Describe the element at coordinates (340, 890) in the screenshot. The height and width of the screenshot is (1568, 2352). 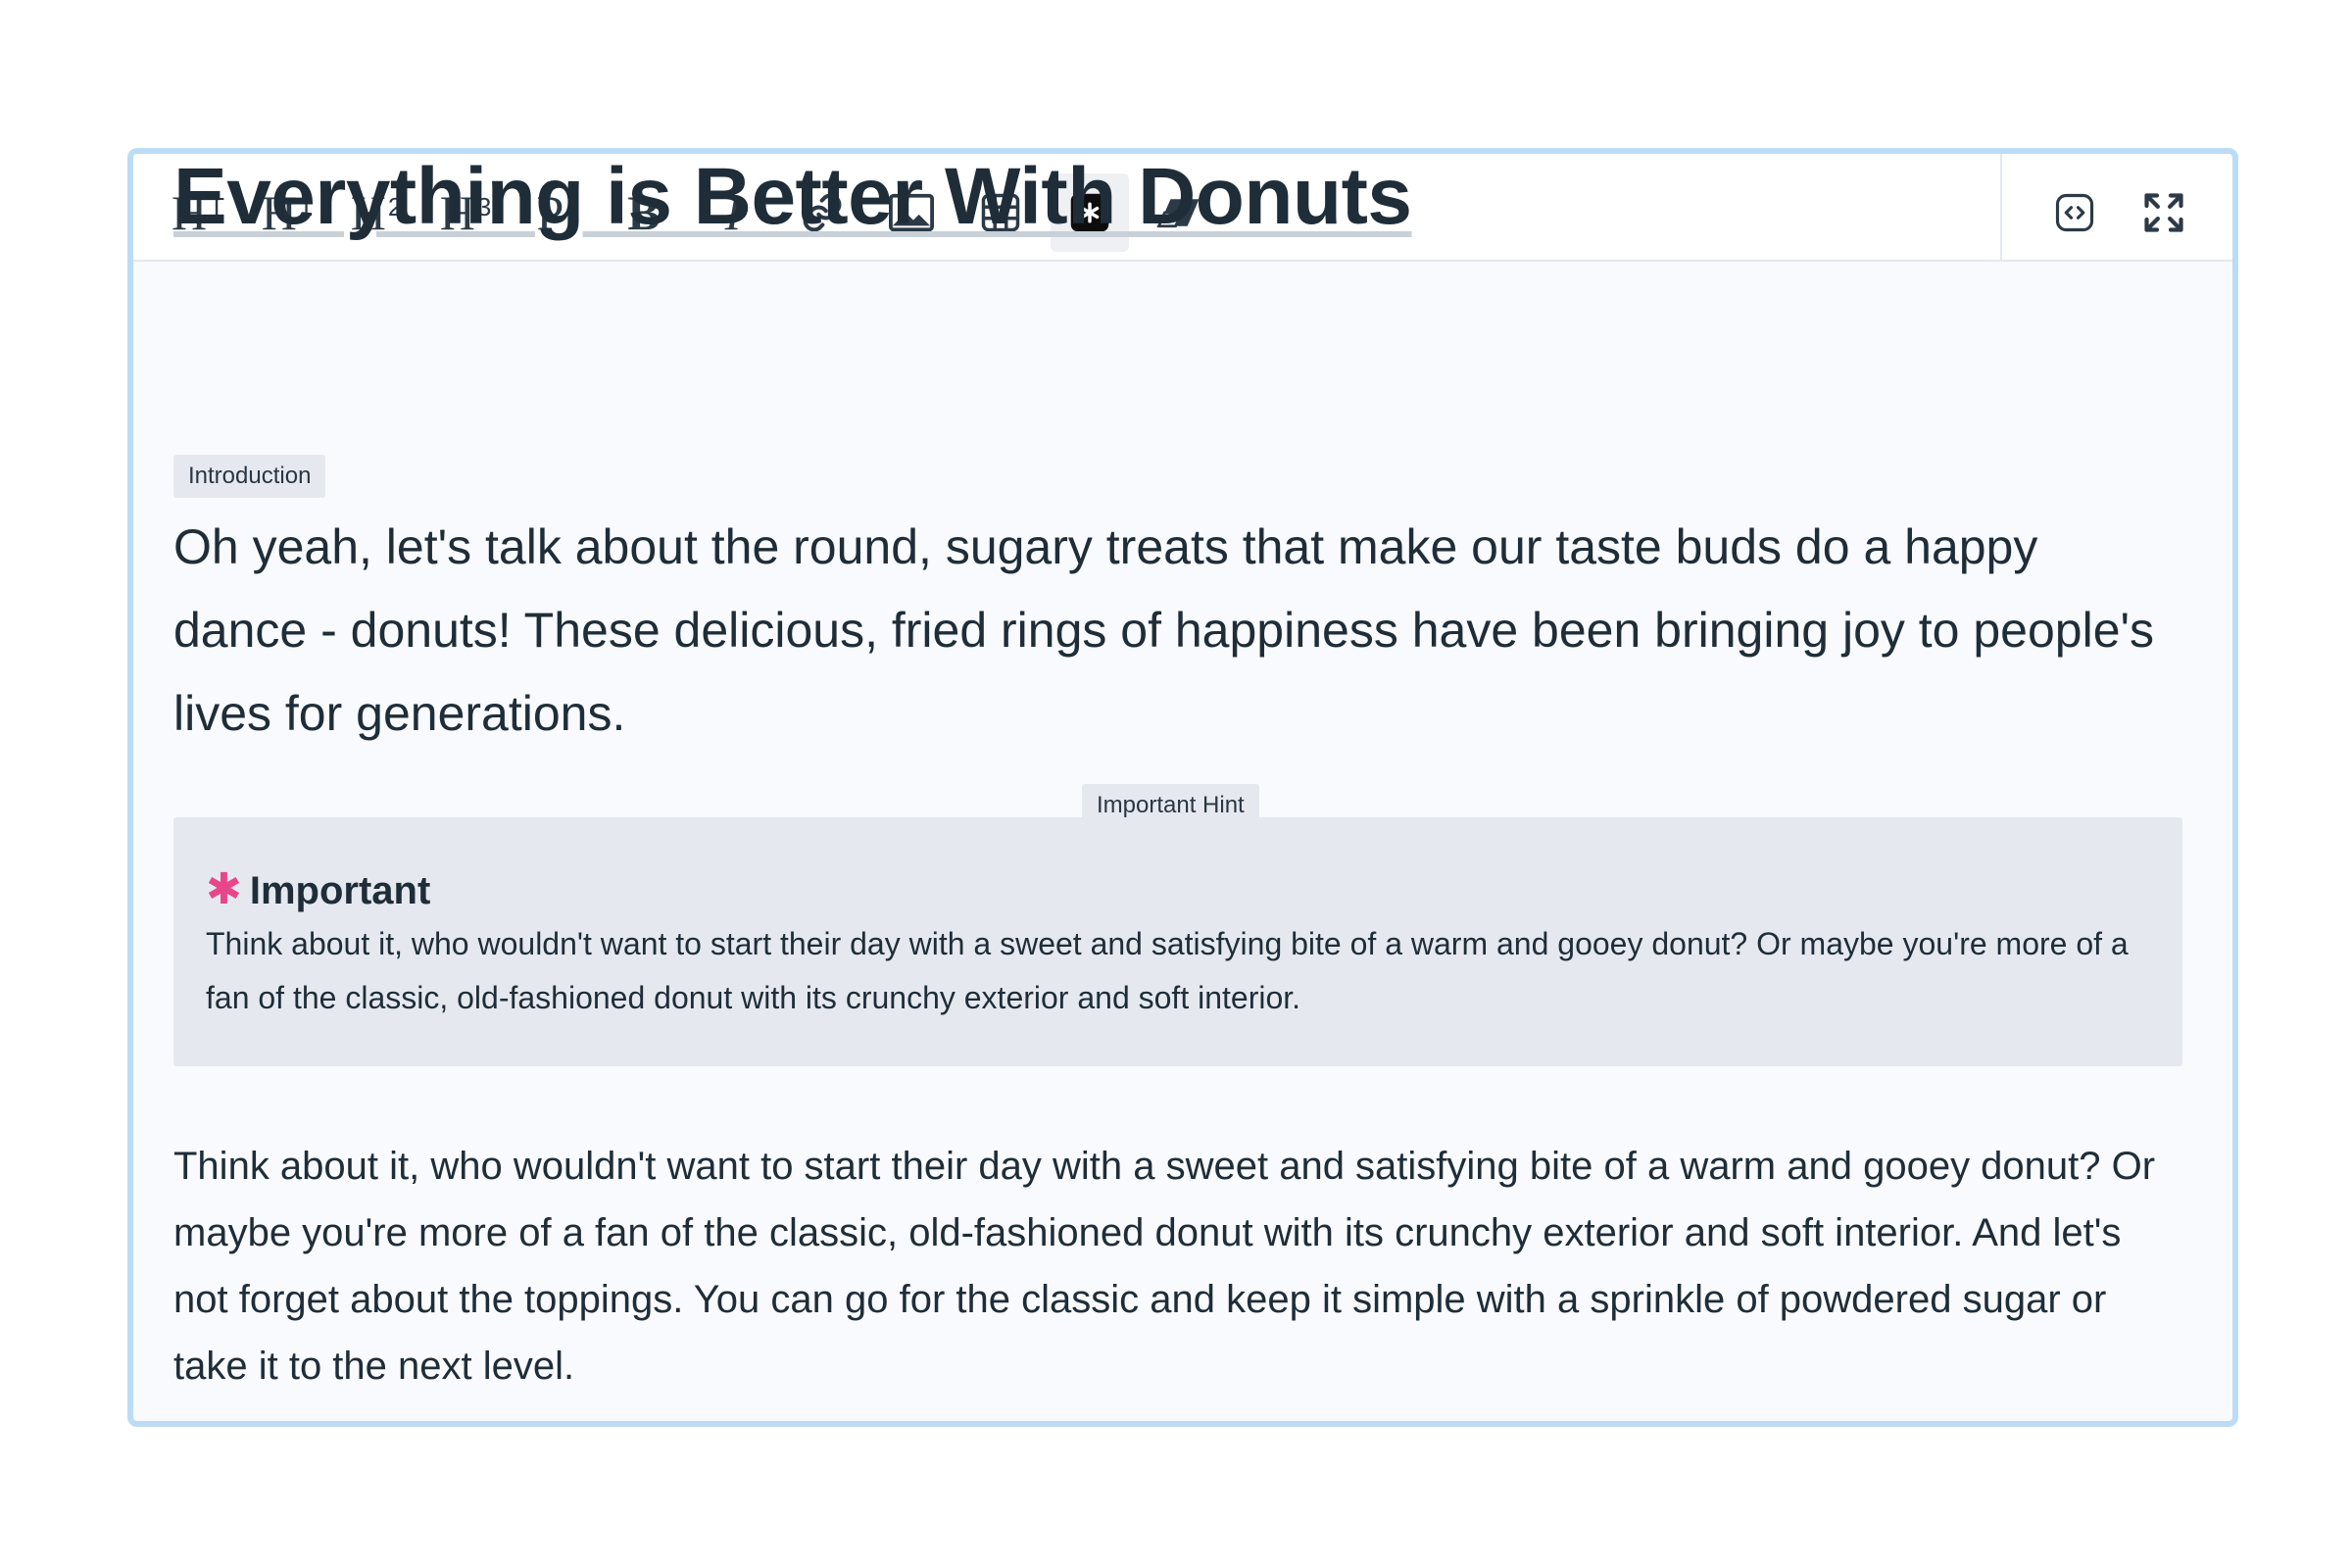
I see `callout-title: Important` at that location.